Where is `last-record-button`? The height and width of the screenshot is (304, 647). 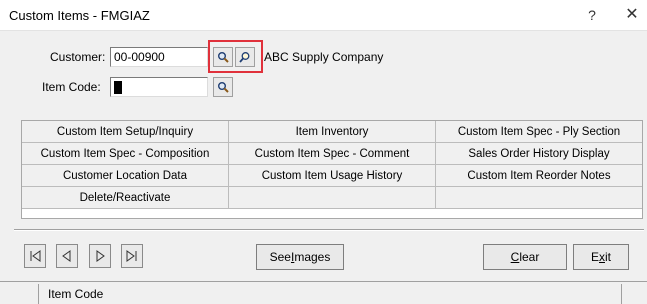 last-record-button is located at coordinates (132, 256).